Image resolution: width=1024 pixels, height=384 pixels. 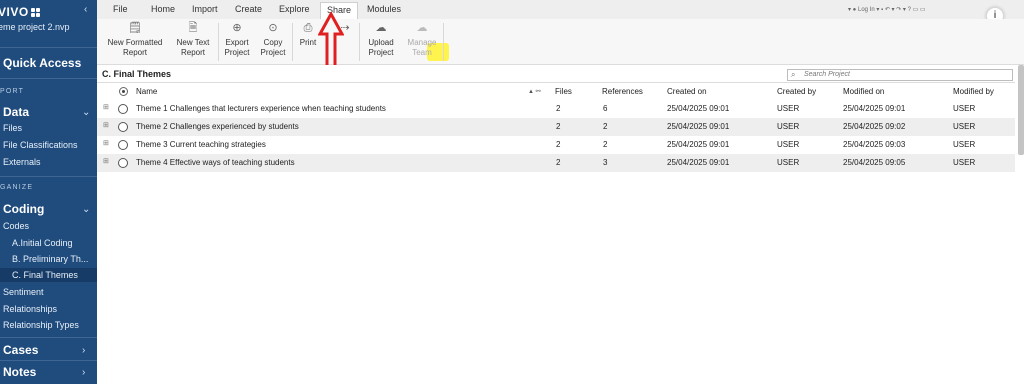 I want to click on export-icon: ⊕, so click(x=237, y=28).